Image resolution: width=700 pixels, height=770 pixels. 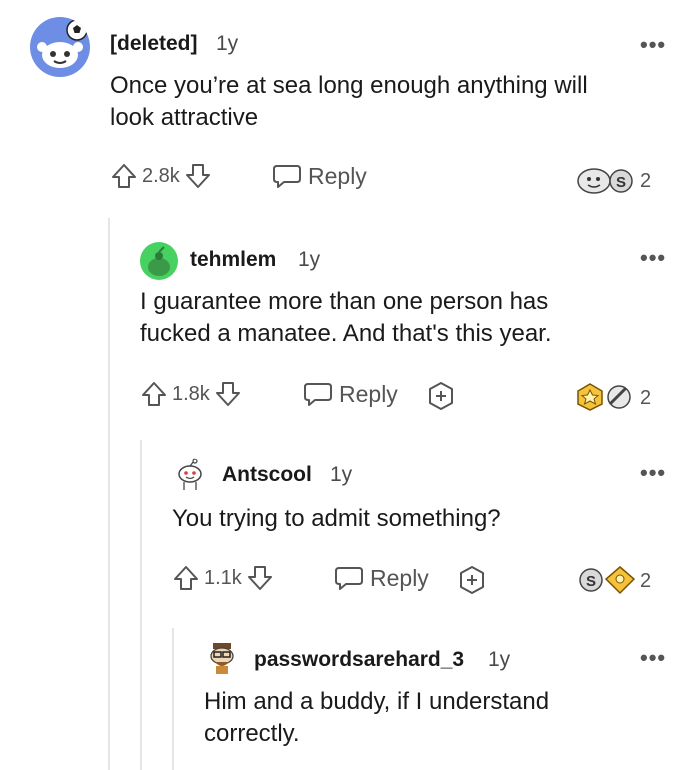 What do you see at coordinates (377, 701) in the screenshot?
I see `comment-body-line: Him and a buddy, if I understand` at bounding box center [377, 701].